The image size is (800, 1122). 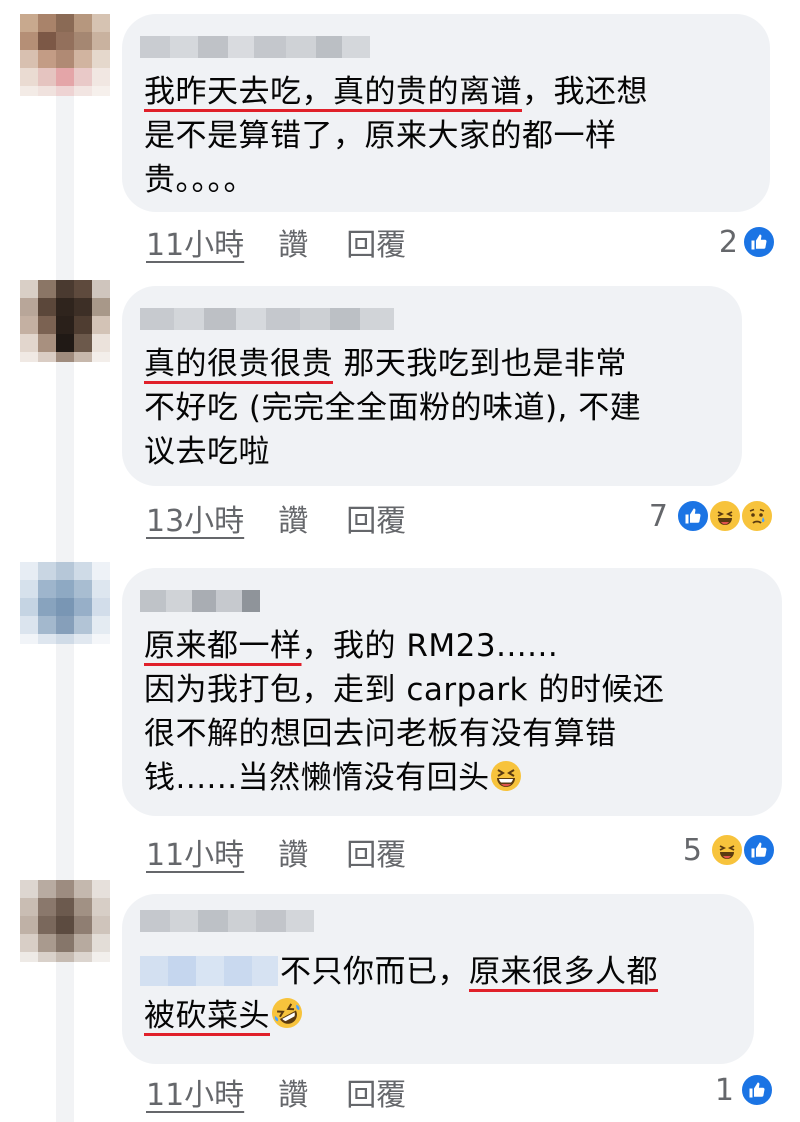 I want to click on timestamp-link: 13小時, so click(x=195, y=518).